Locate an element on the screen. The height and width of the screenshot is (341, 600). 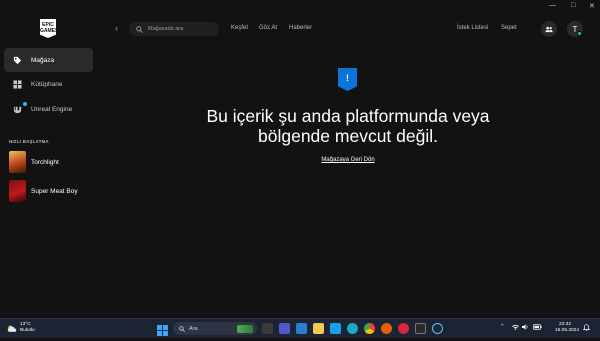
word-icon is located at coordinates (301, 328).